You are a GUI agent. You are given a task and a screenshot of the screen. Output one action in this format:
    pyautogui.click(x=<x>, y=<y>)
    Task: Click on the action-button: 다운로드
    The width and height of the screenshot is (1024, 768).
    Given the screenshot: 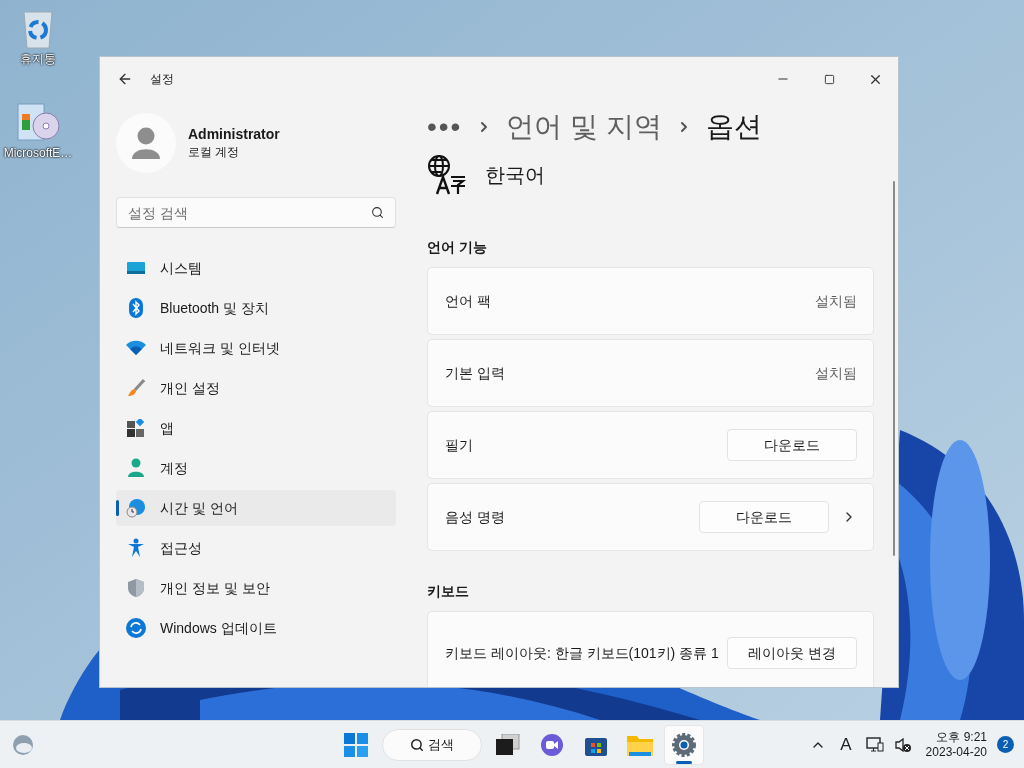 What is the action you would take?
    pyautogui.click(x=792, y=445)
    